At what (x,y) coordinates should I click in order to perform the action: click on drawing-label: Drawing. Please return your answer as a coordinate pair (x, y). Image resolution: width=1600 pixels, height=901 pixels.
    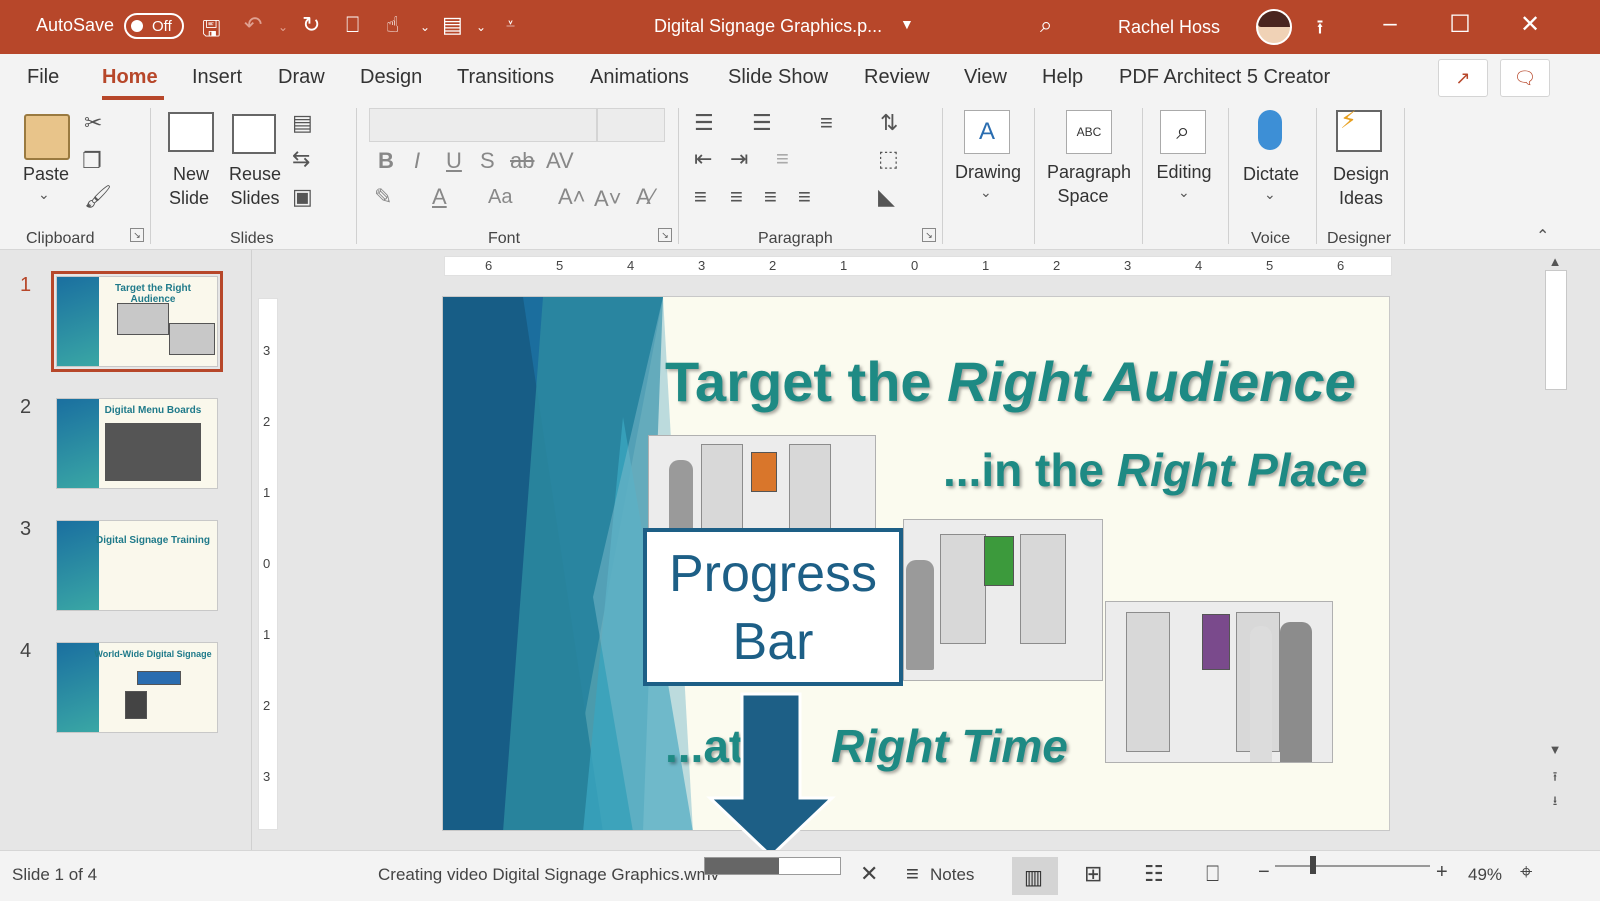
    Looking at the image, I should click on (988, 172).